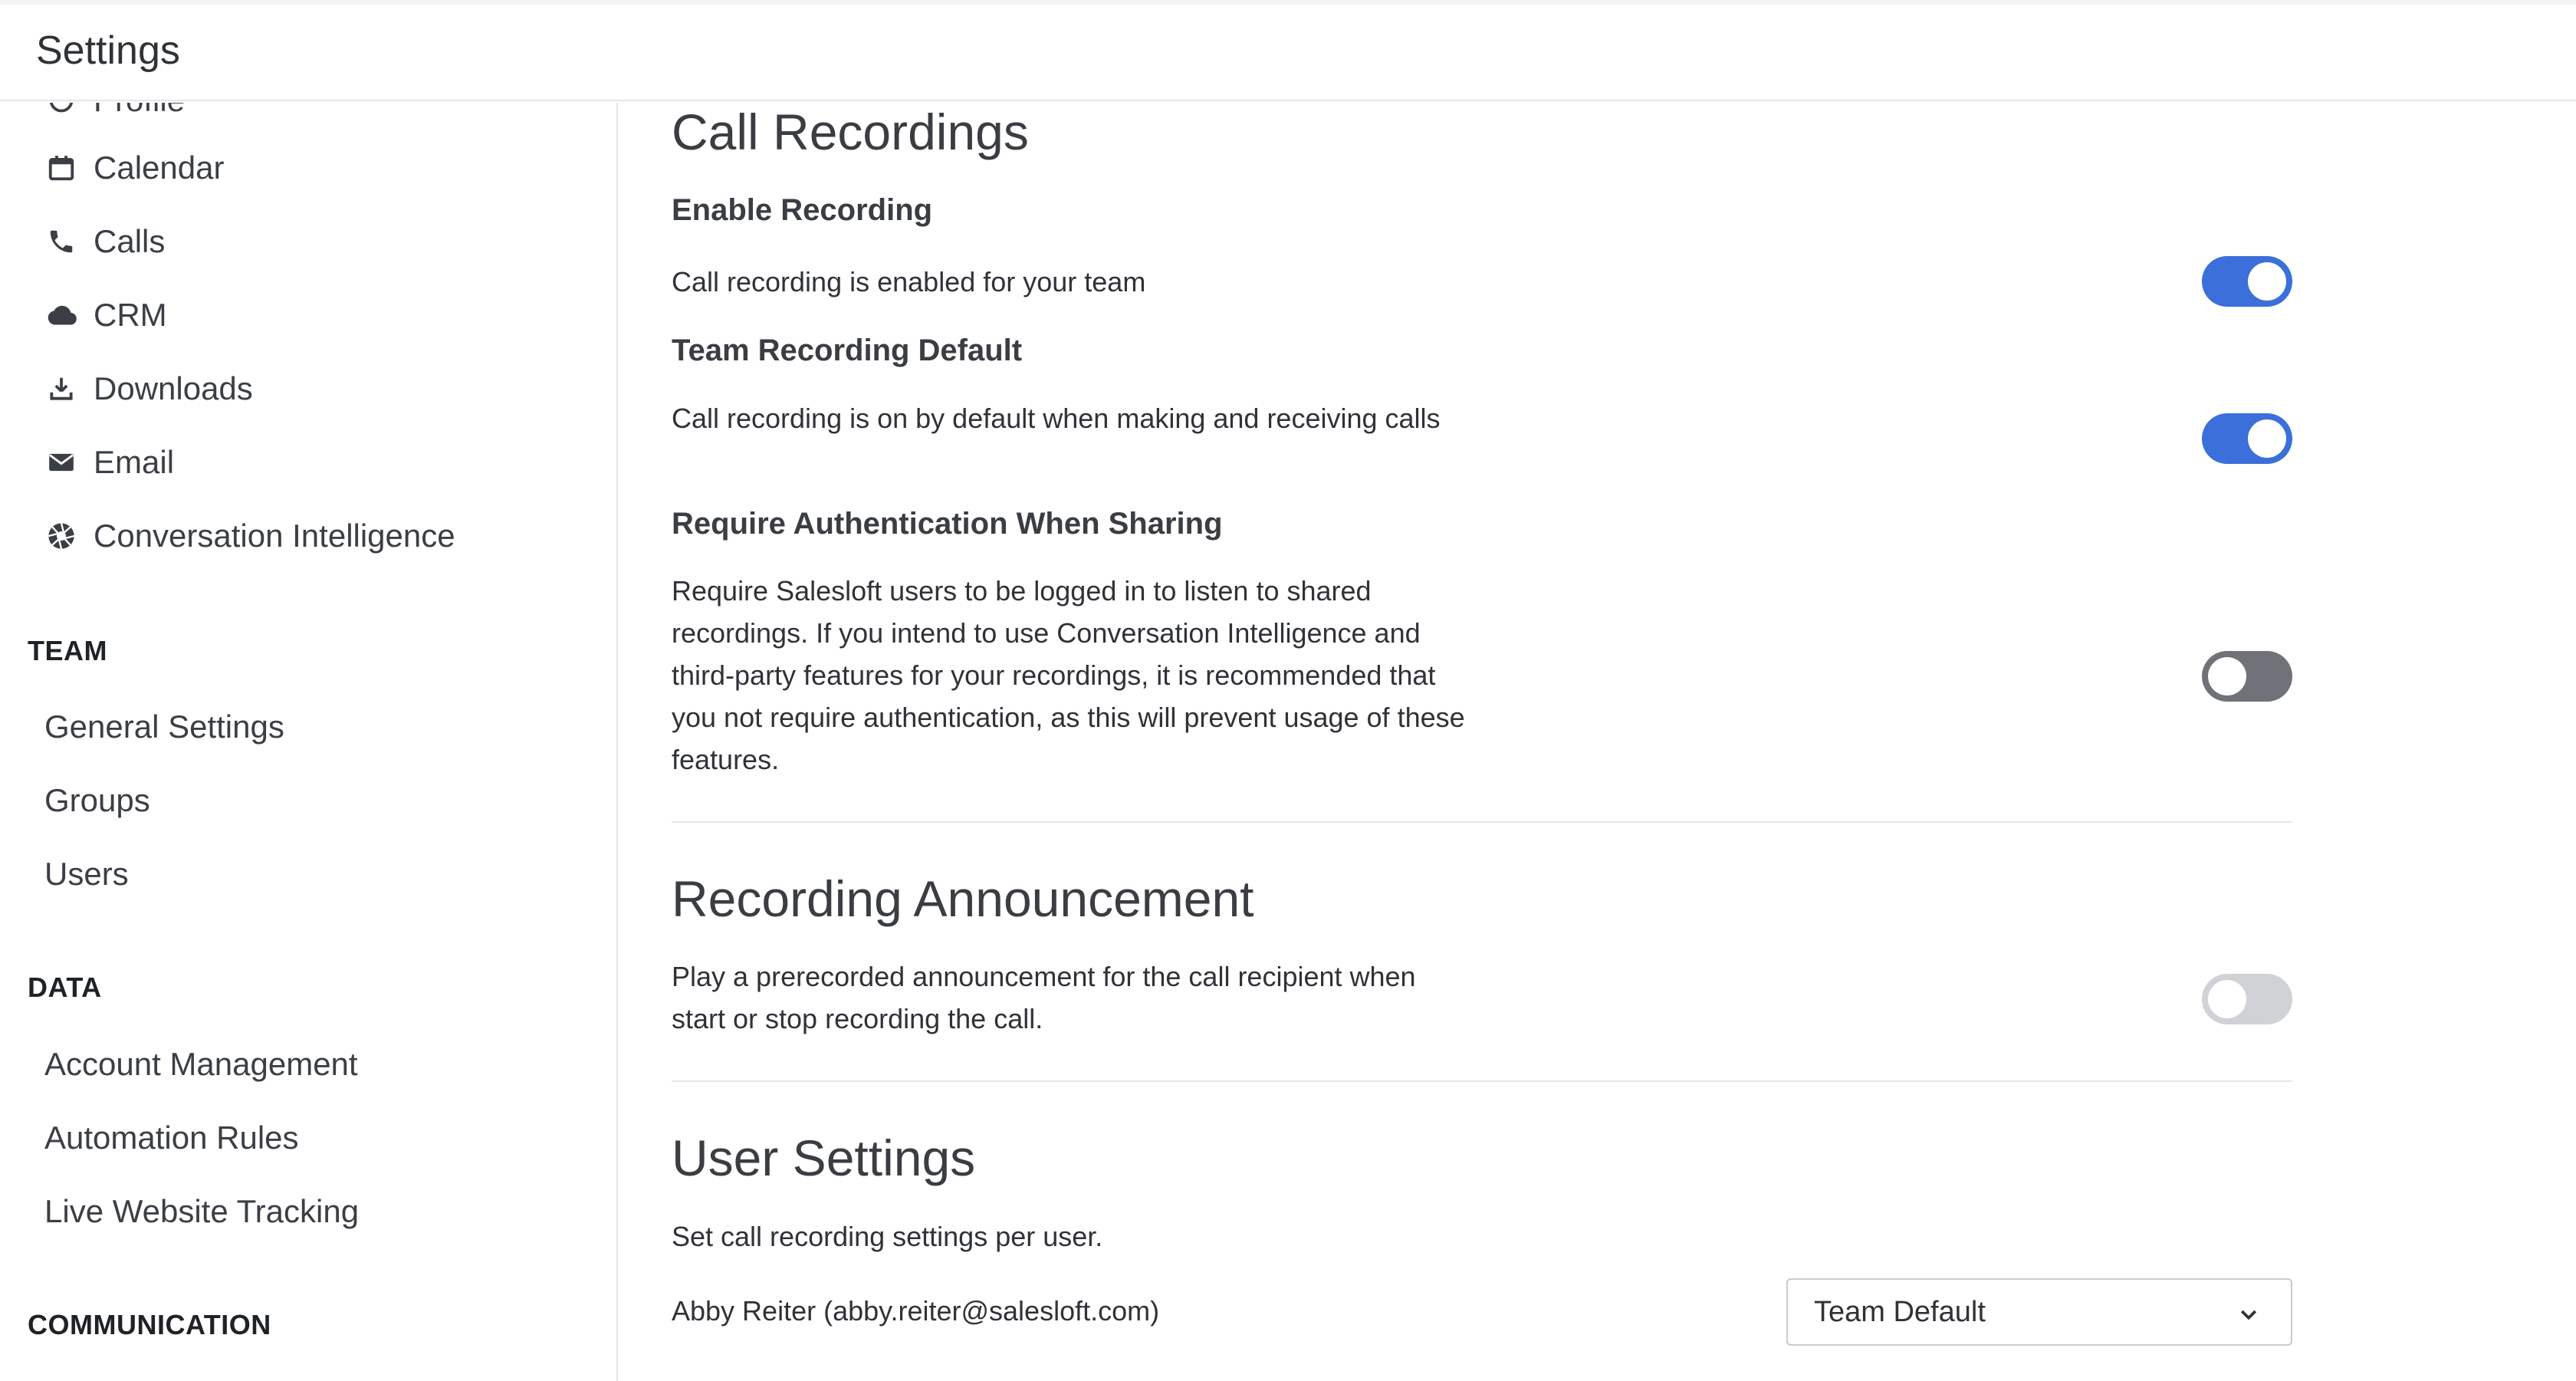 This screenshot has width=2576, height=1381. I want to click on chevron-down-icon, so click(2249, 1313).